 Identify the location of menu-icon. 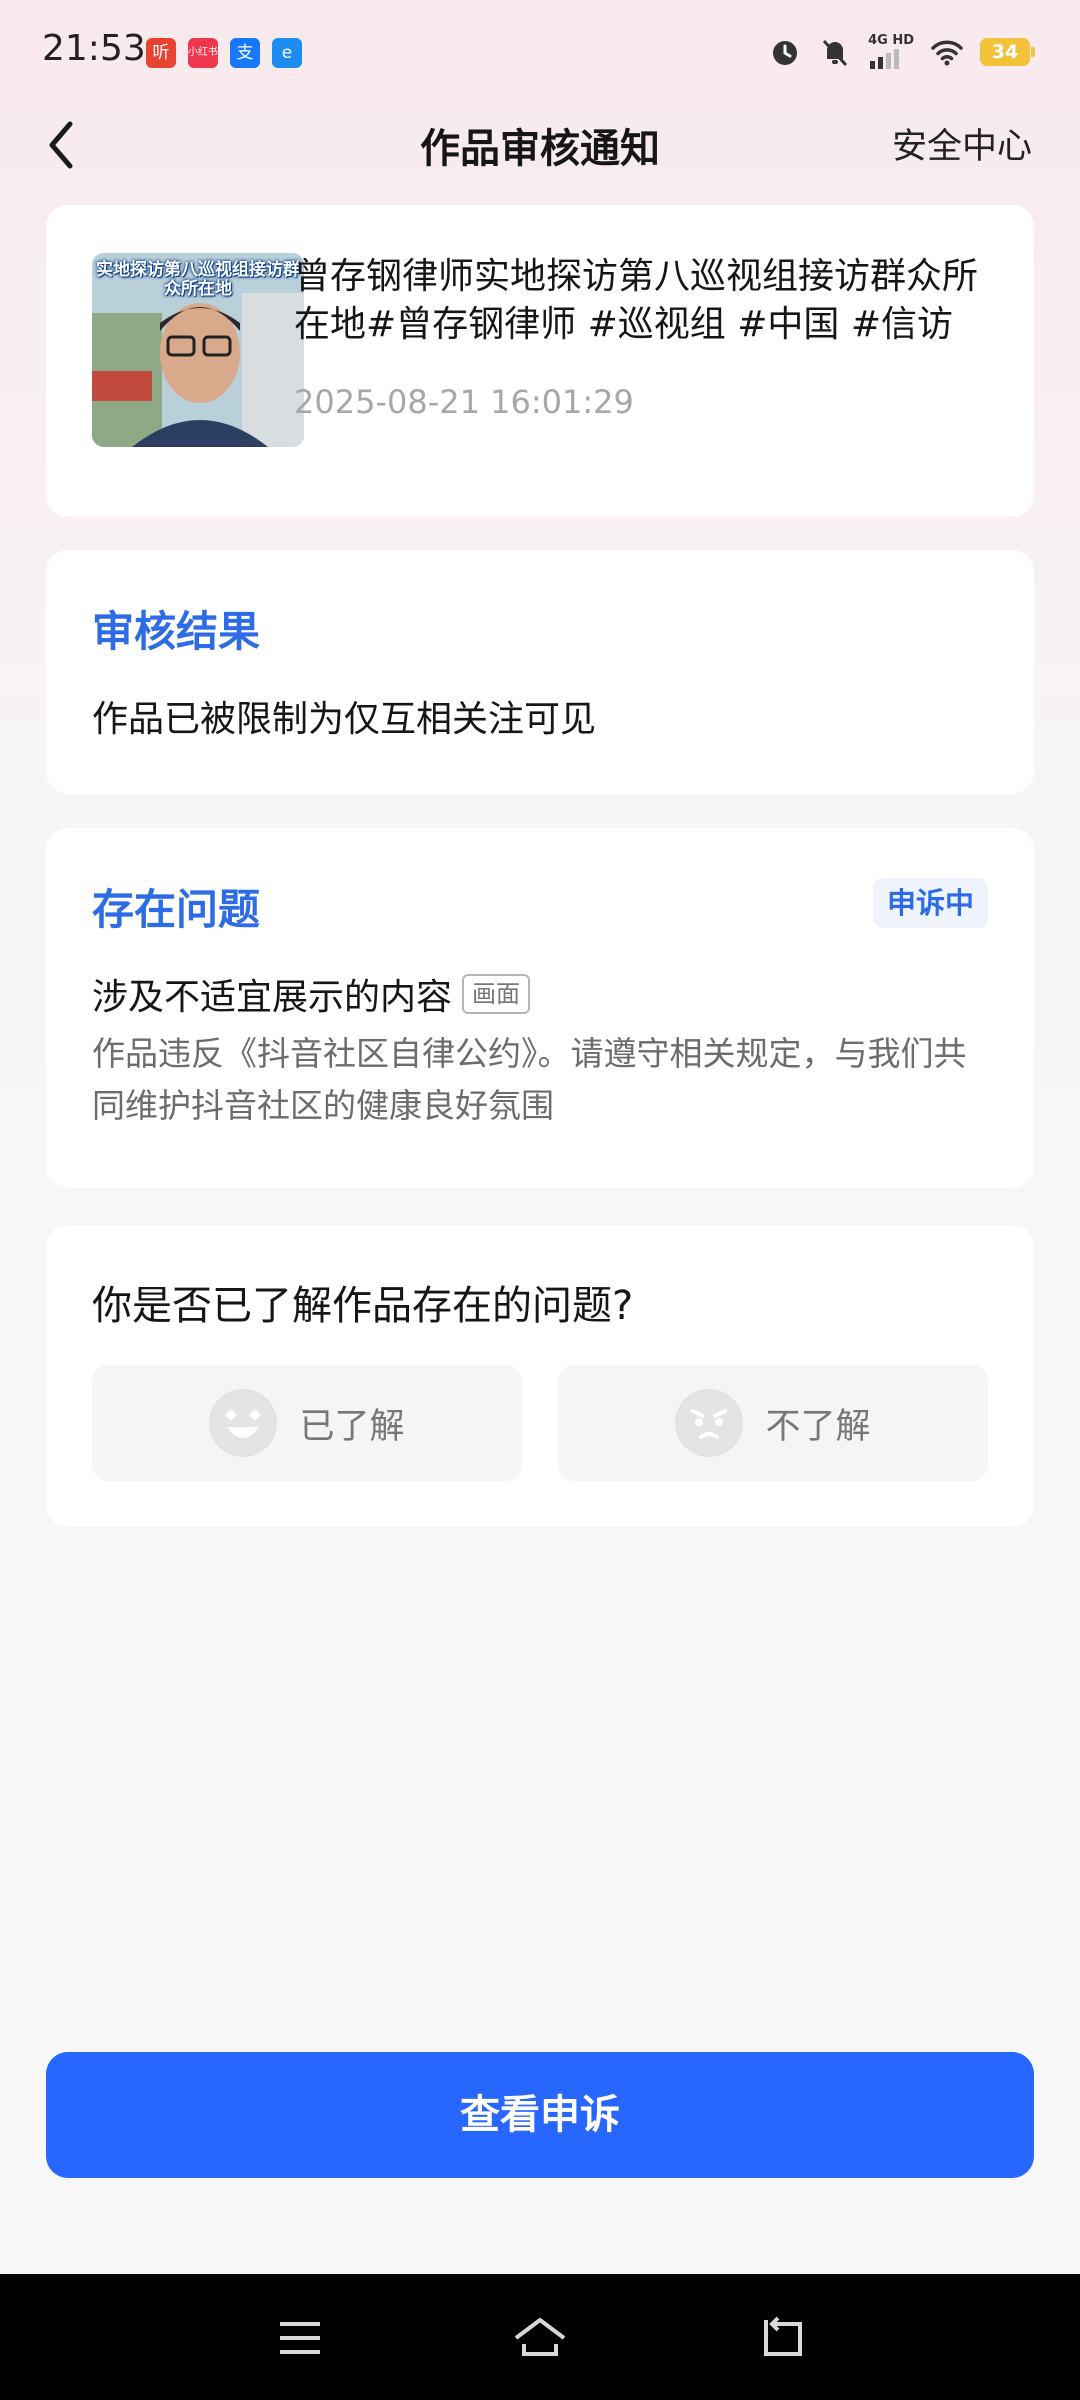
(300, 2338).